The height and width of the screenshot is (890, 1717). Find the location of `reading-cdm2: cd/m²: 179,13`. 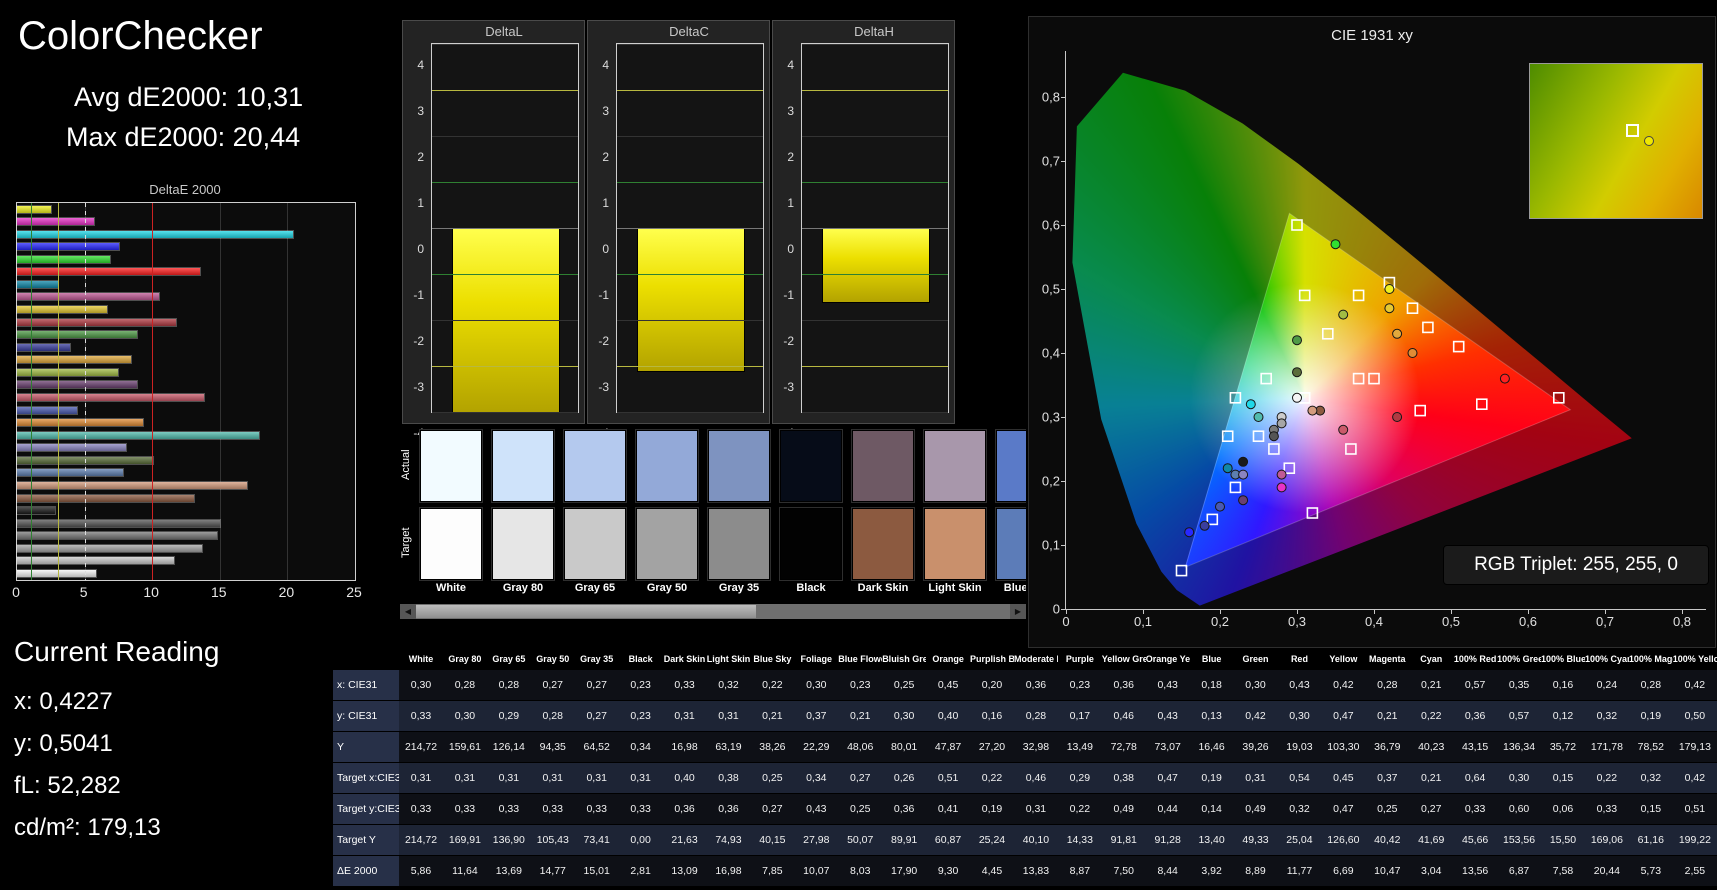

reading-cdm2: cd/m²: 179,13 is located at coordinates (87, 827).